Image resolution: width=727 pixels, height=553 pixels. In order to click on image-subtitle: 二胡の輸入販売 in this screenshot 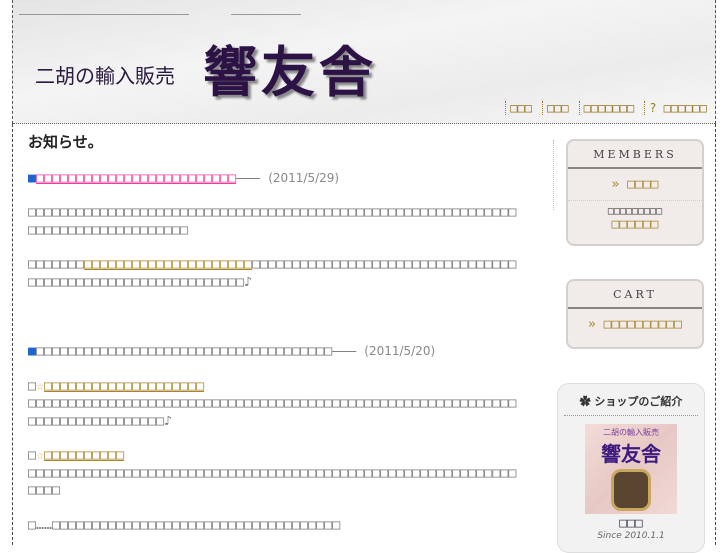, I will do `click(631, 432)`.